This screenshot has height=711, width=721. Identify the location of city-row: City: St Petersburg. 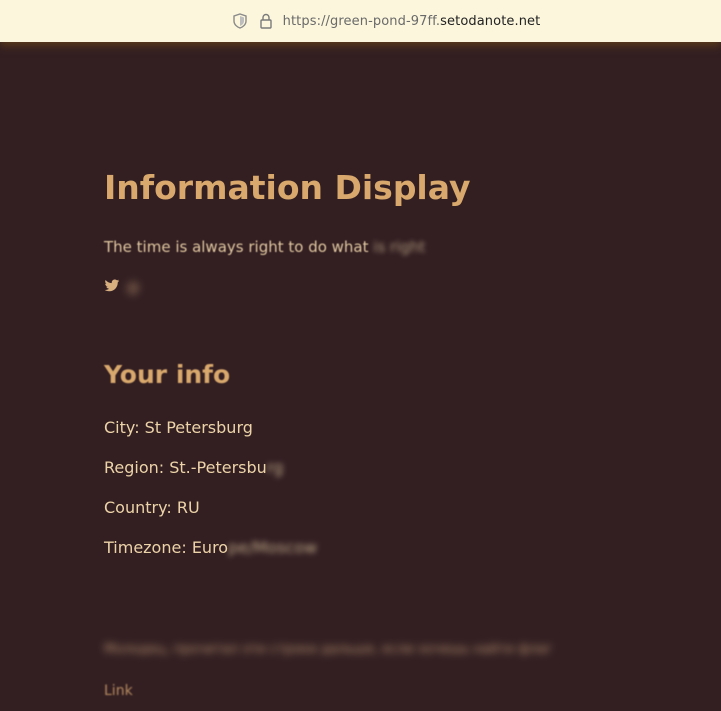
(178, 427).